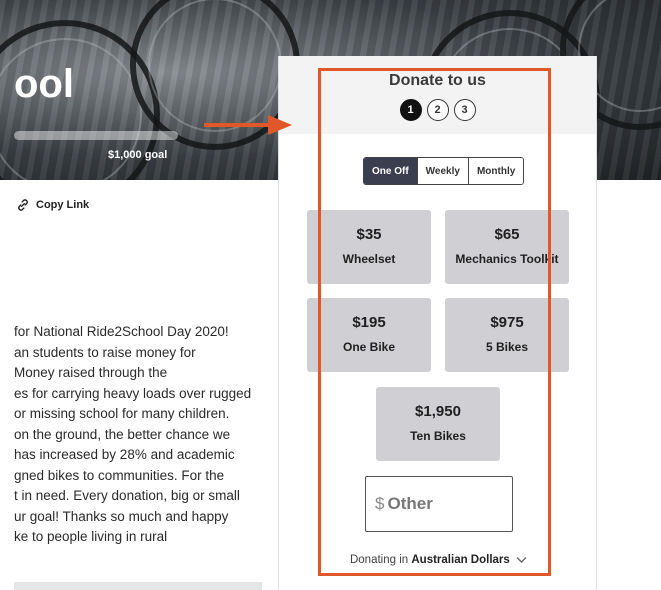 The image size is (661, 590). Describe the element at coordinates (379, 560) in the screenshot. I see `currency-prefix: Donating in` at that location.